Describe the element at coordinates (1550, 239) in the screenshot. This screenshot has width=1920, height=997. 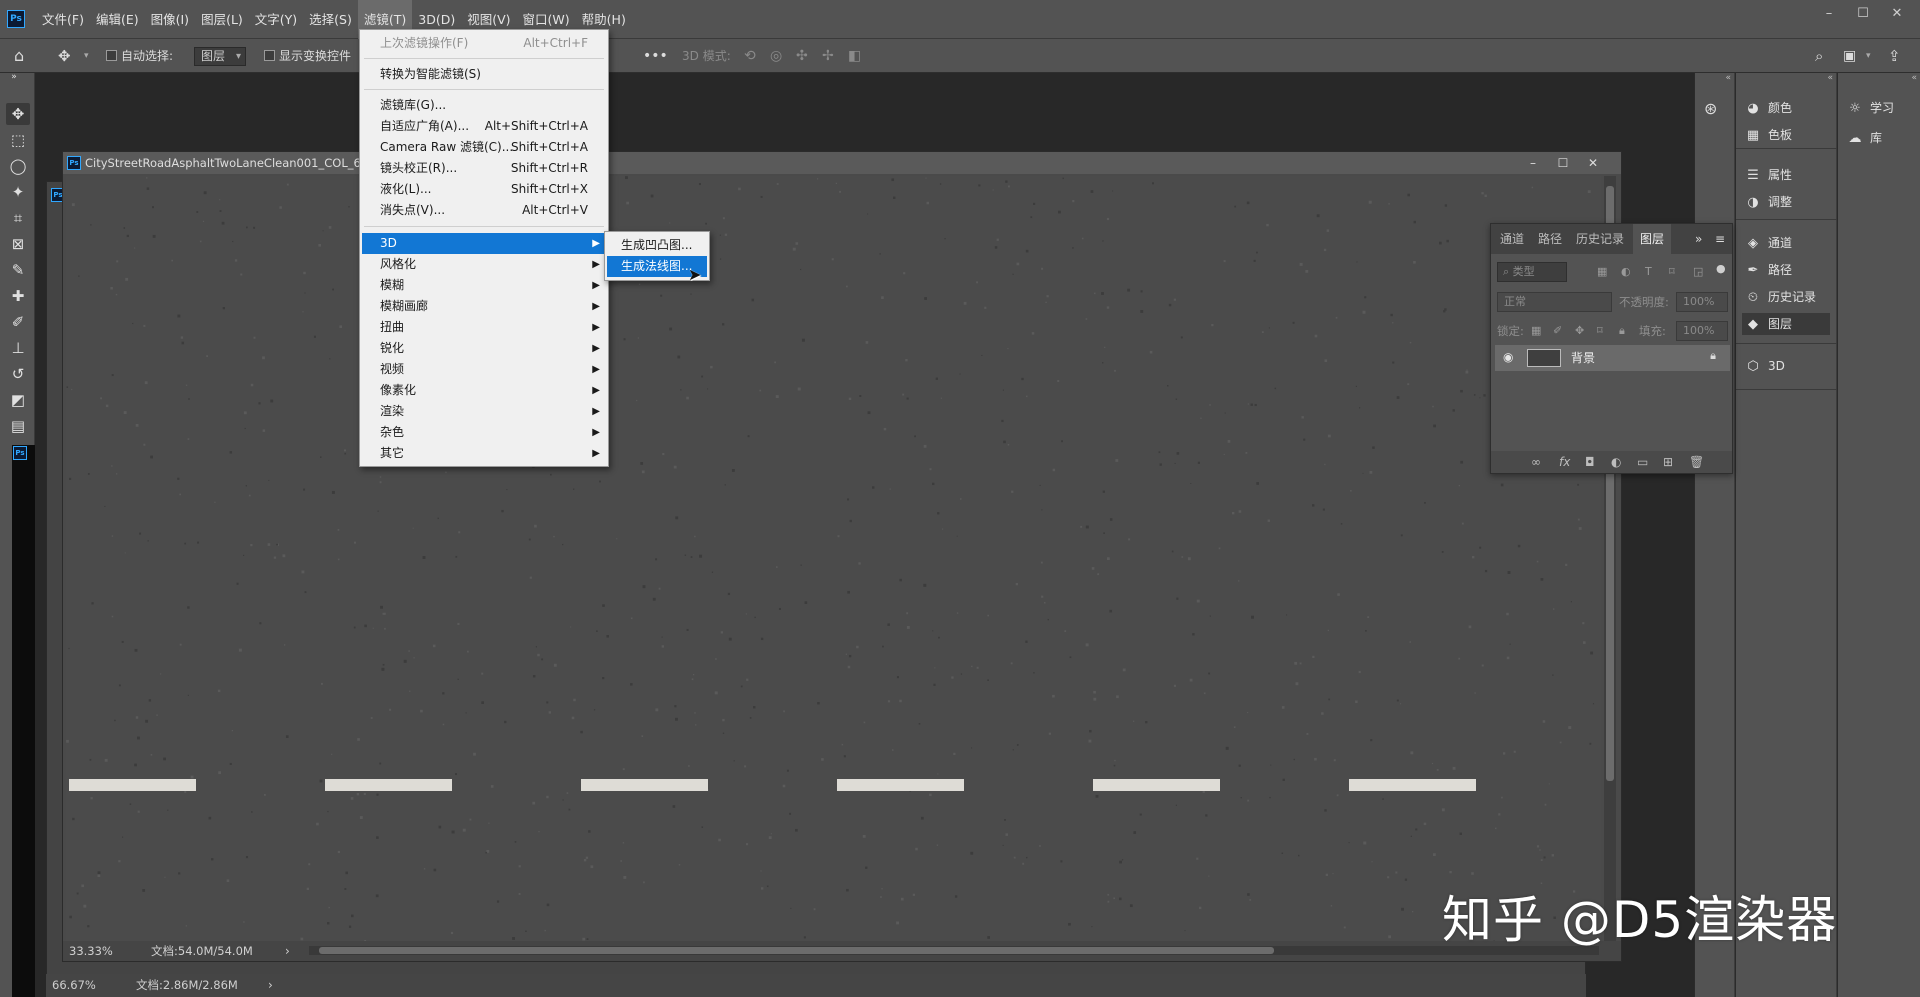
I see `panel-tab-1: 路径` at that location.